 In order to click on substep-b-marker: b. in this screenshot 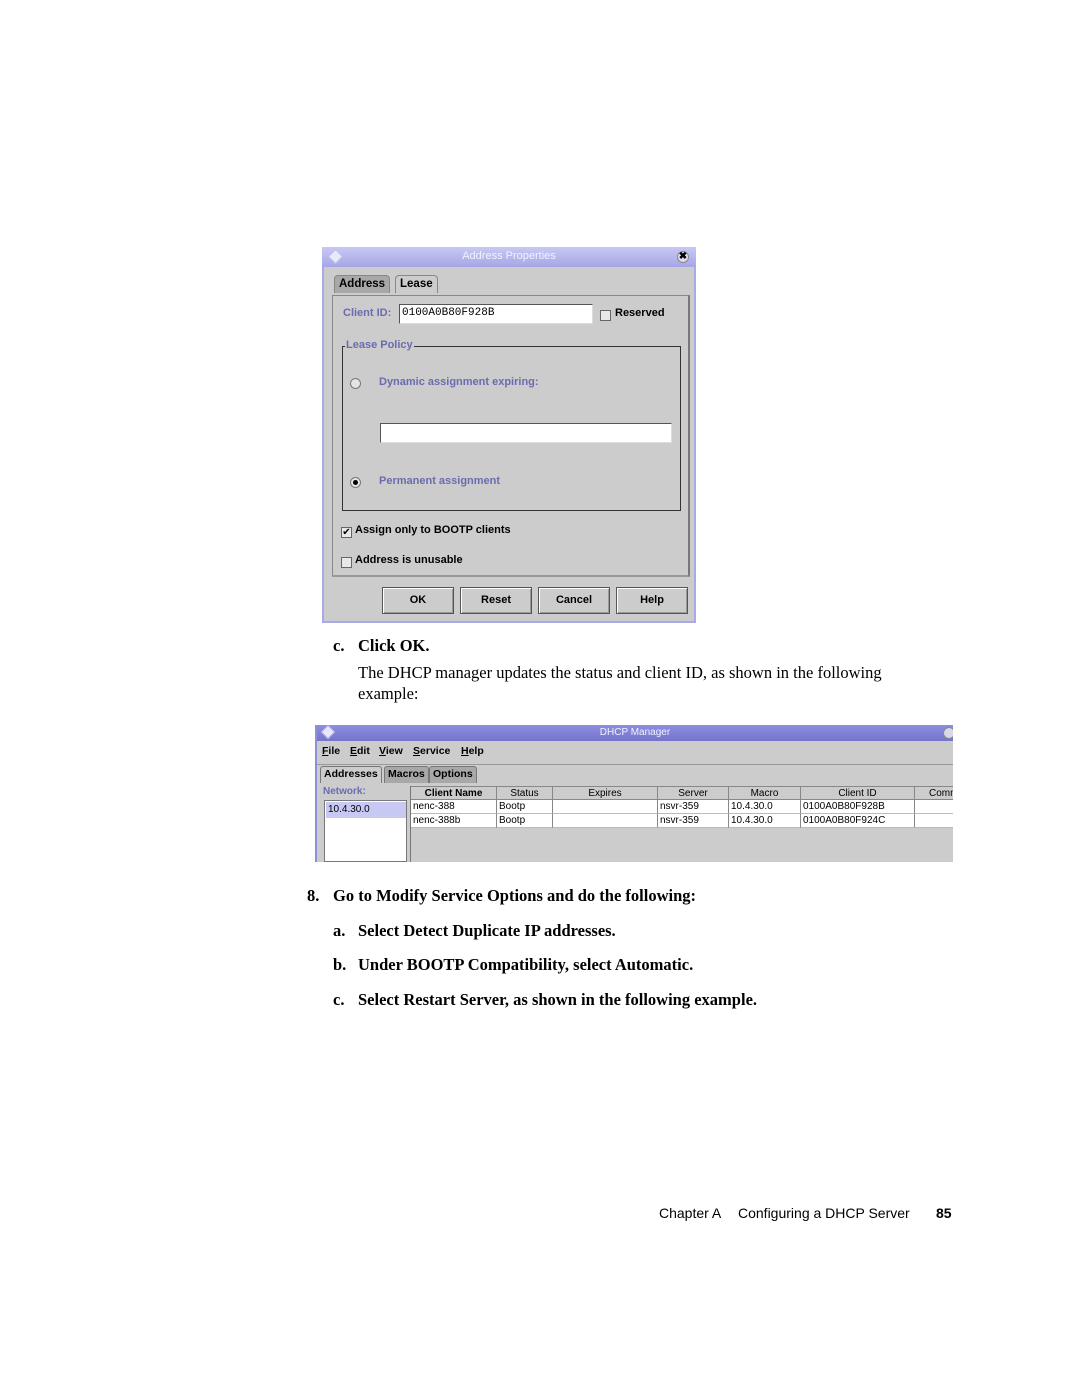, I will do `click(340, 964)`.